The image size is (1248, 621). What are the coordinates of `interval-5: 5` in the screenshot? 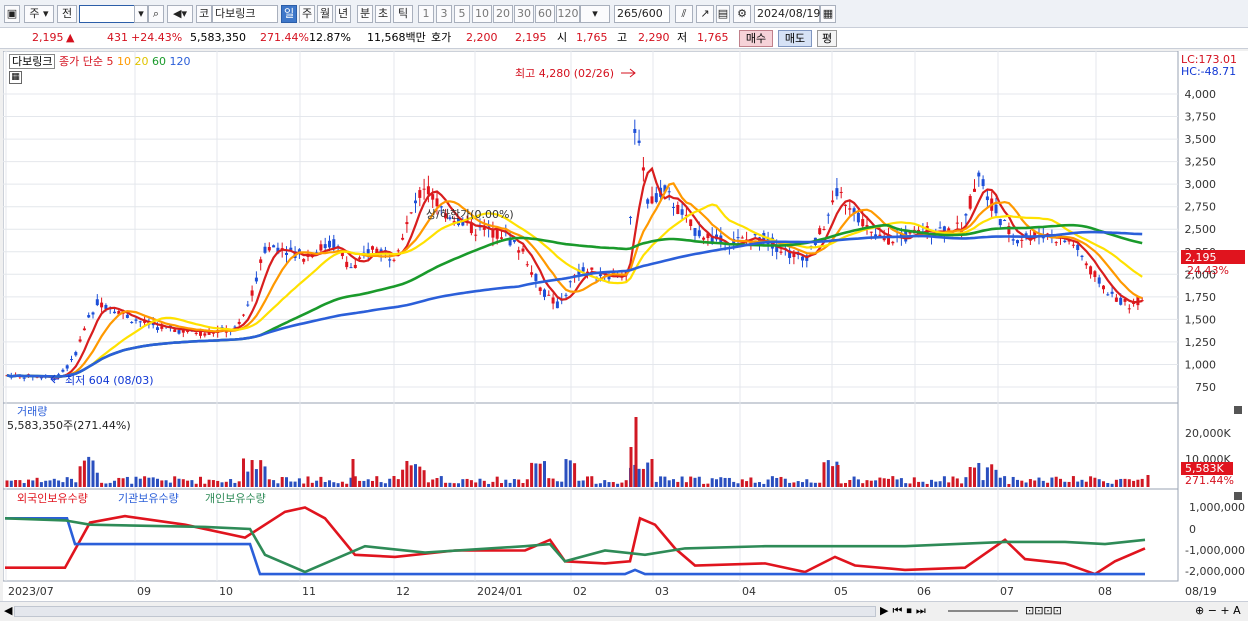 It's located at (462, 14).